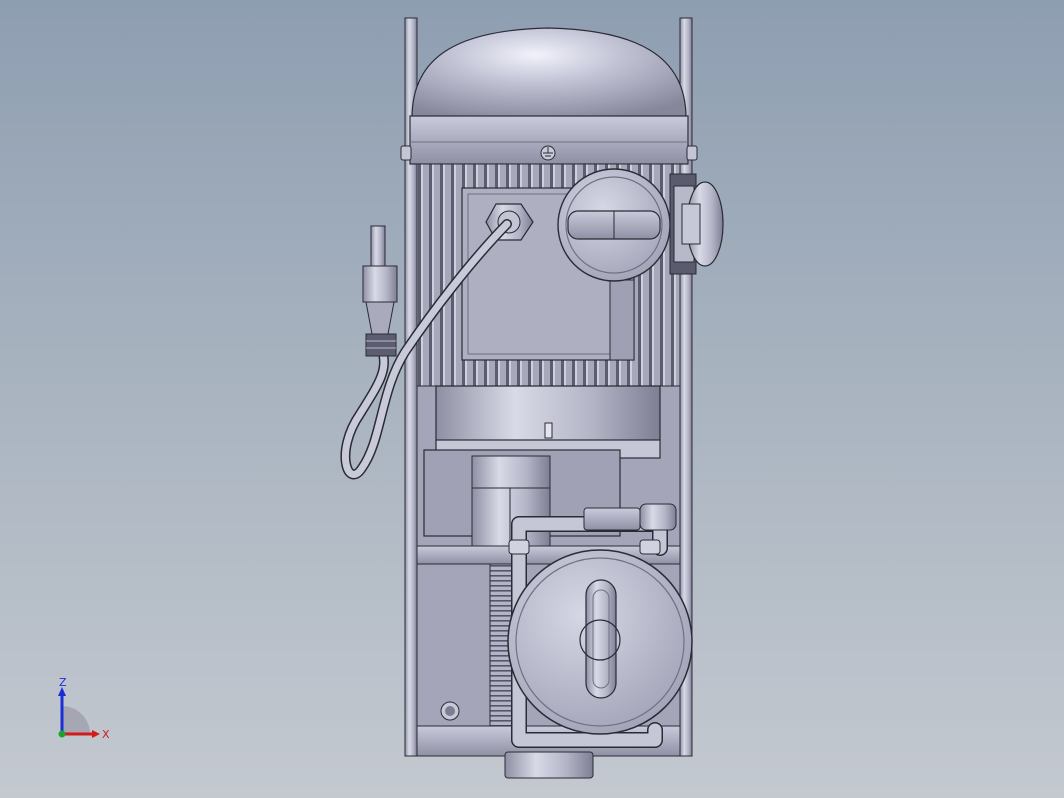  What do you see at coordinates (640, 225) in the screenshot?
I see `rotary-switch` at bounding box center [640, 225].